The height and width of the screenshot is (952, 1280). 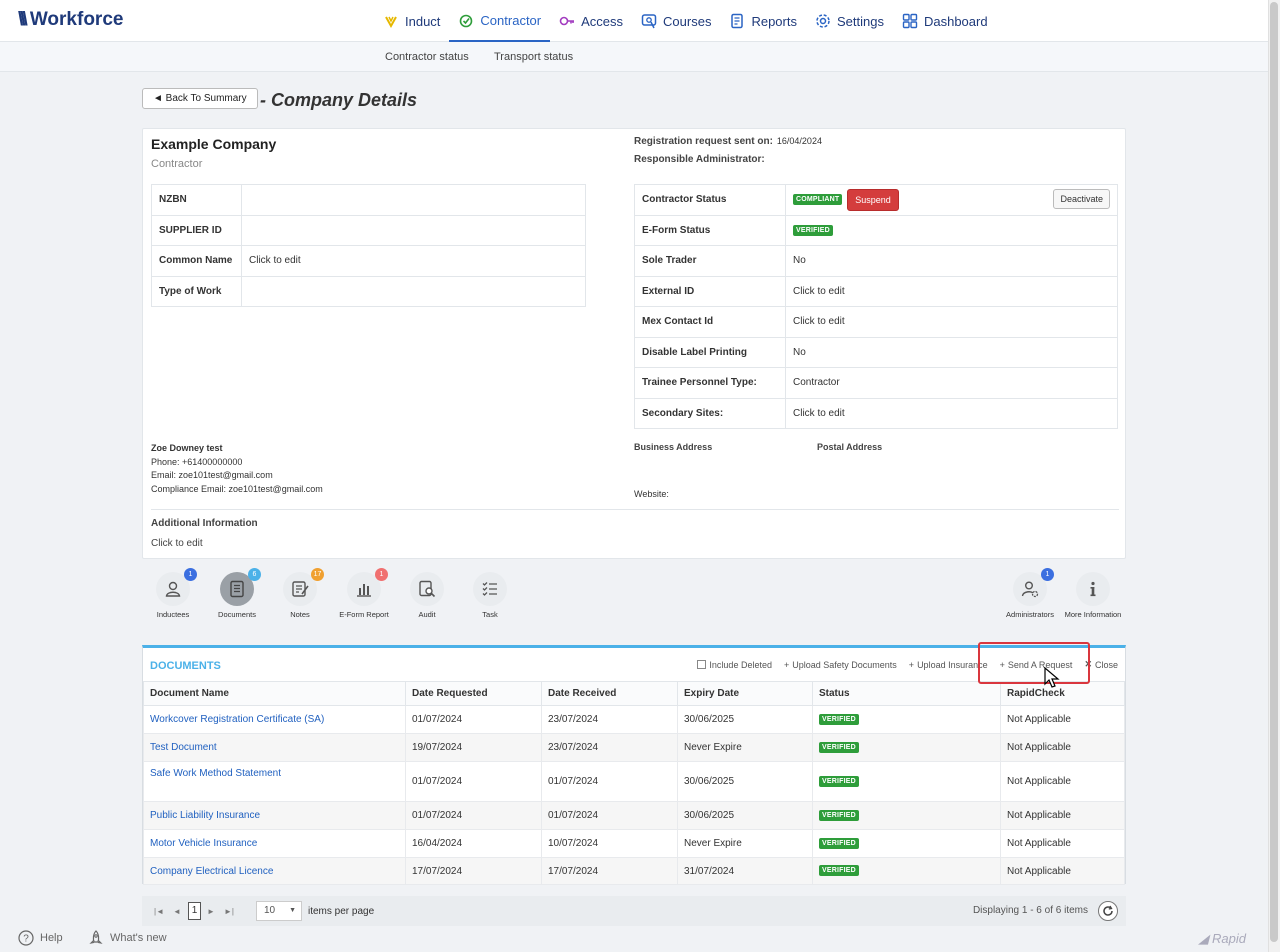 What do you see at coordinates (951, 230) in the screenshot?
I see `eform-status-value: VERIFIED` at bounding box center [951, 230].